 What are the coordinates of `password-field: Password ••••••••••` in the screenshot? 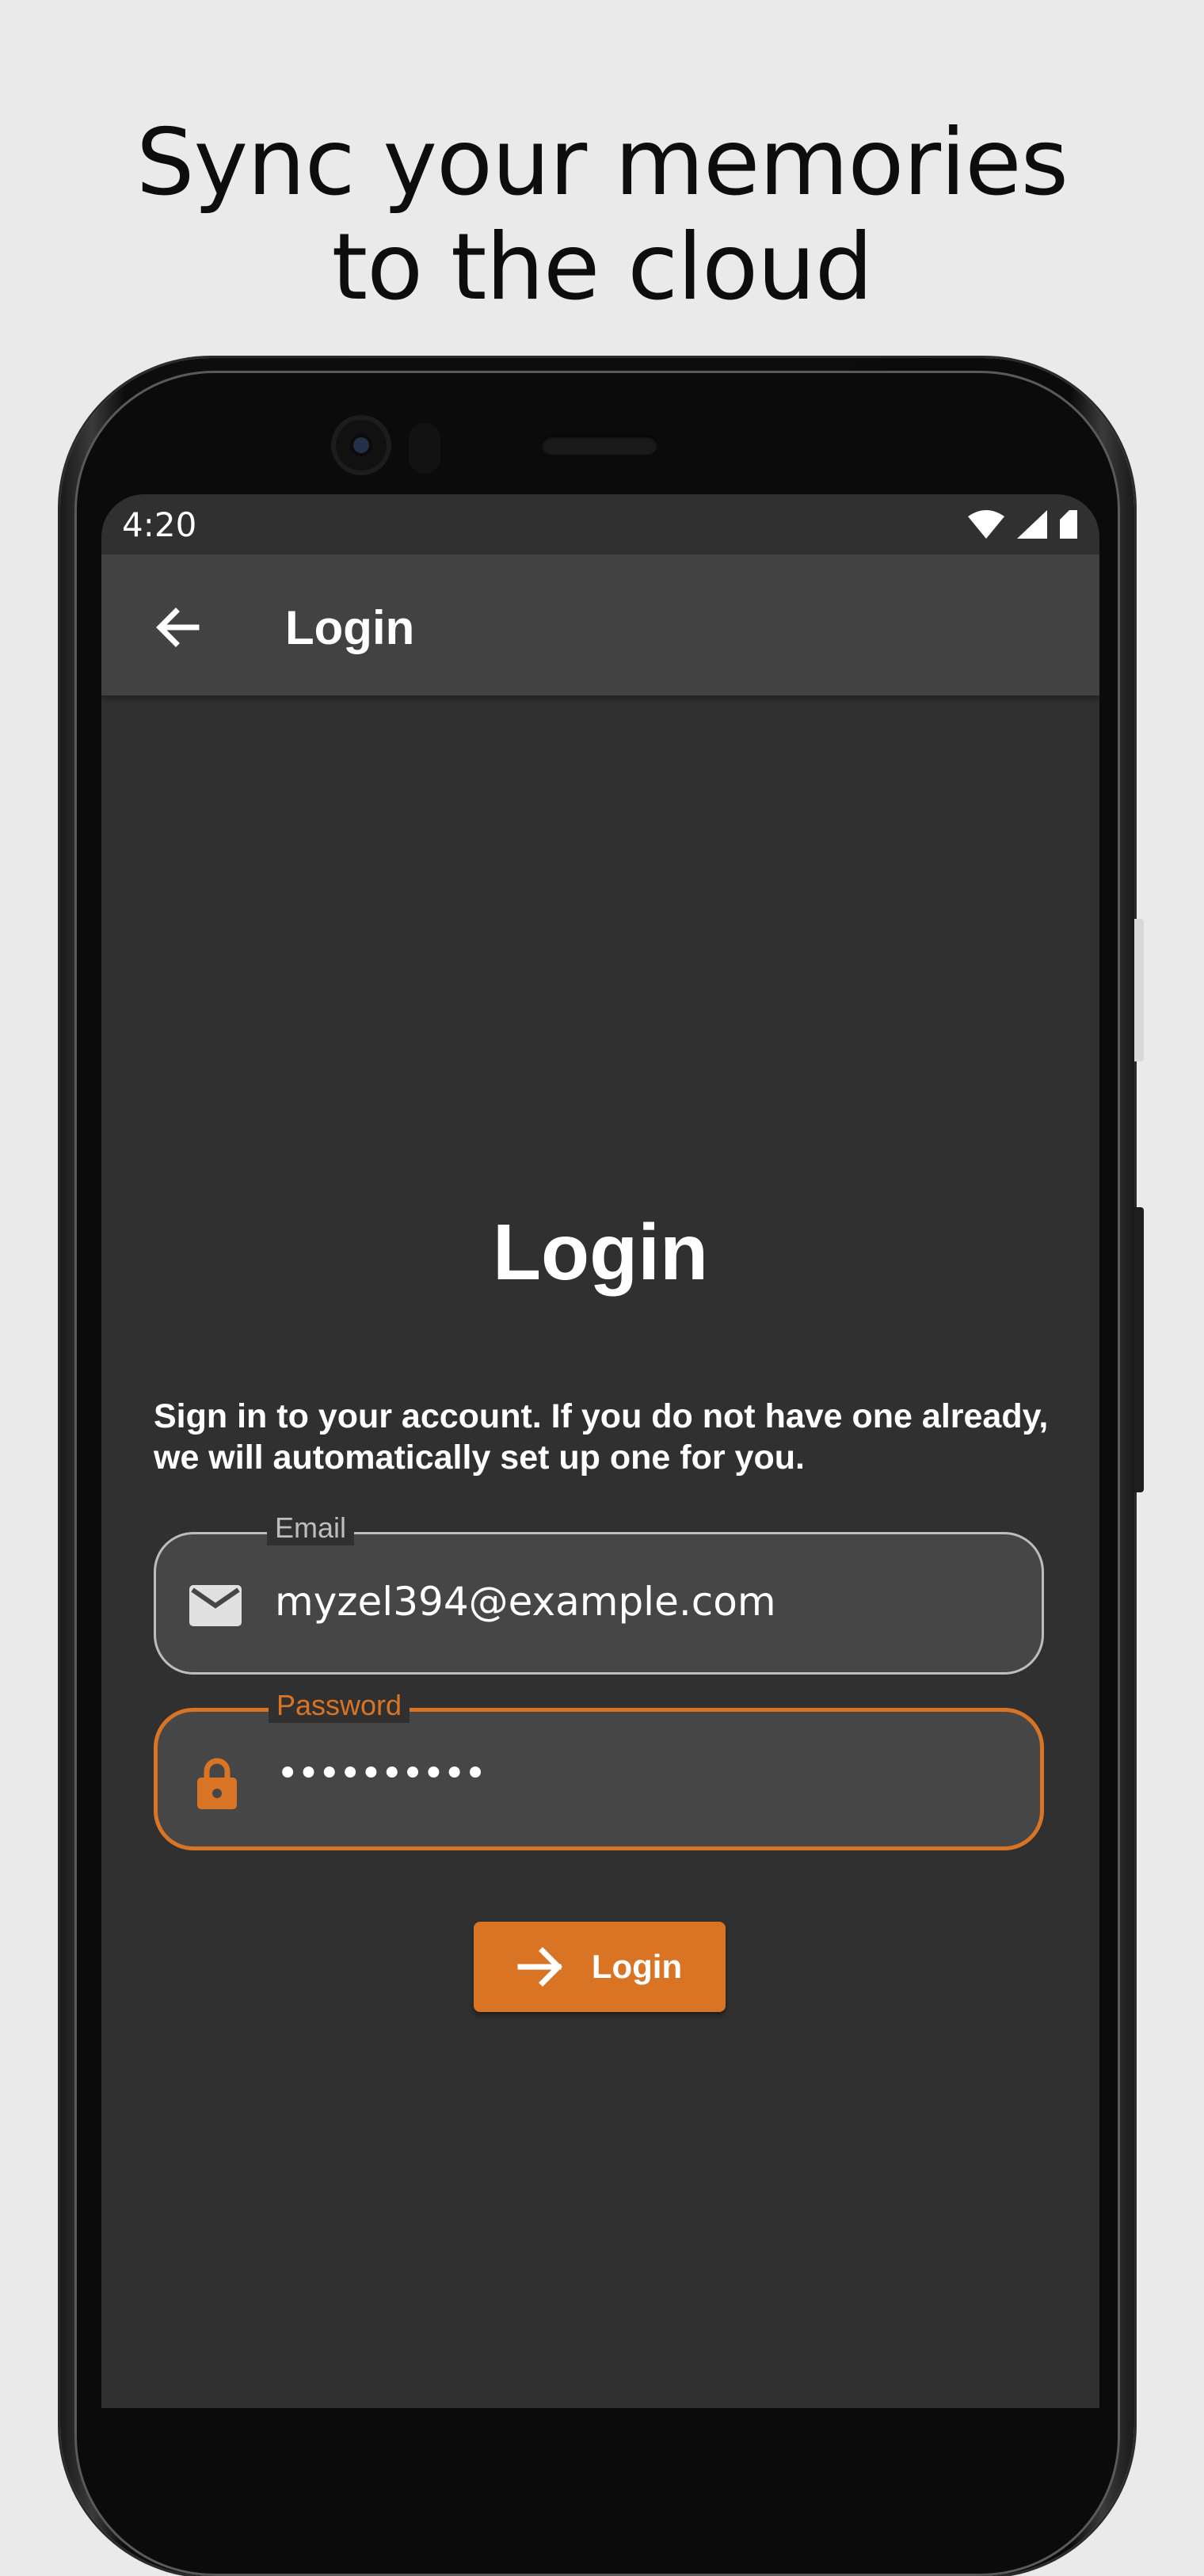 It's located at (599, 1769).